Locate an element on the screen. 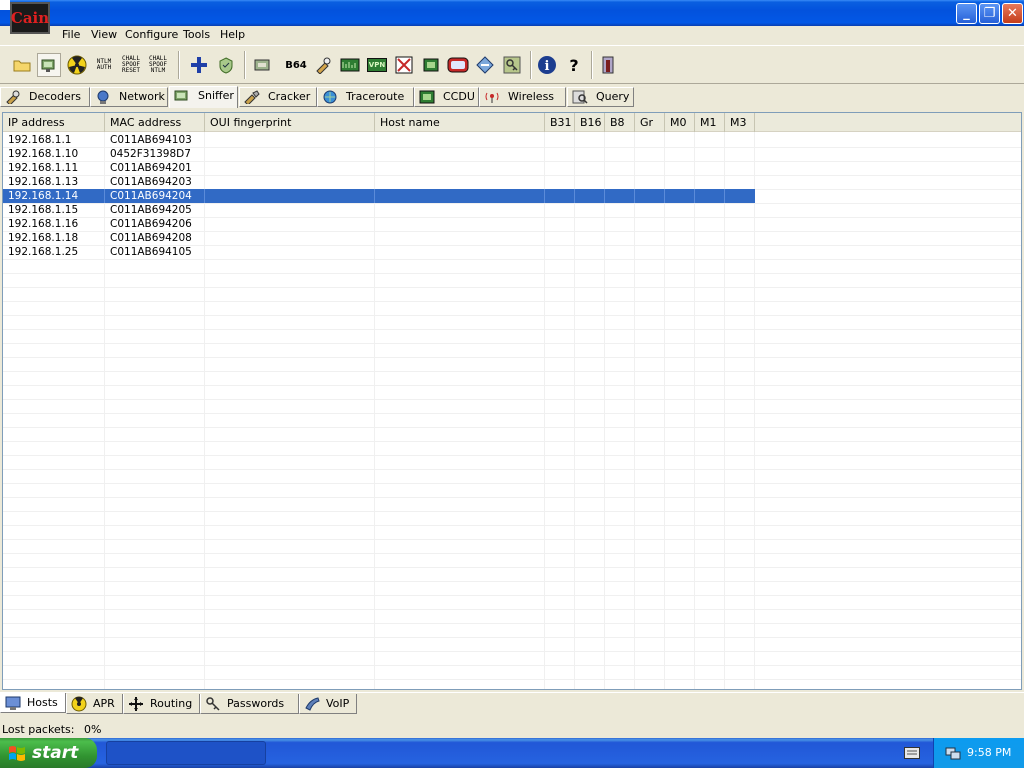 The height and width of the screenshot is (768, 1024). query-icon is located at coordinates (580, 97).